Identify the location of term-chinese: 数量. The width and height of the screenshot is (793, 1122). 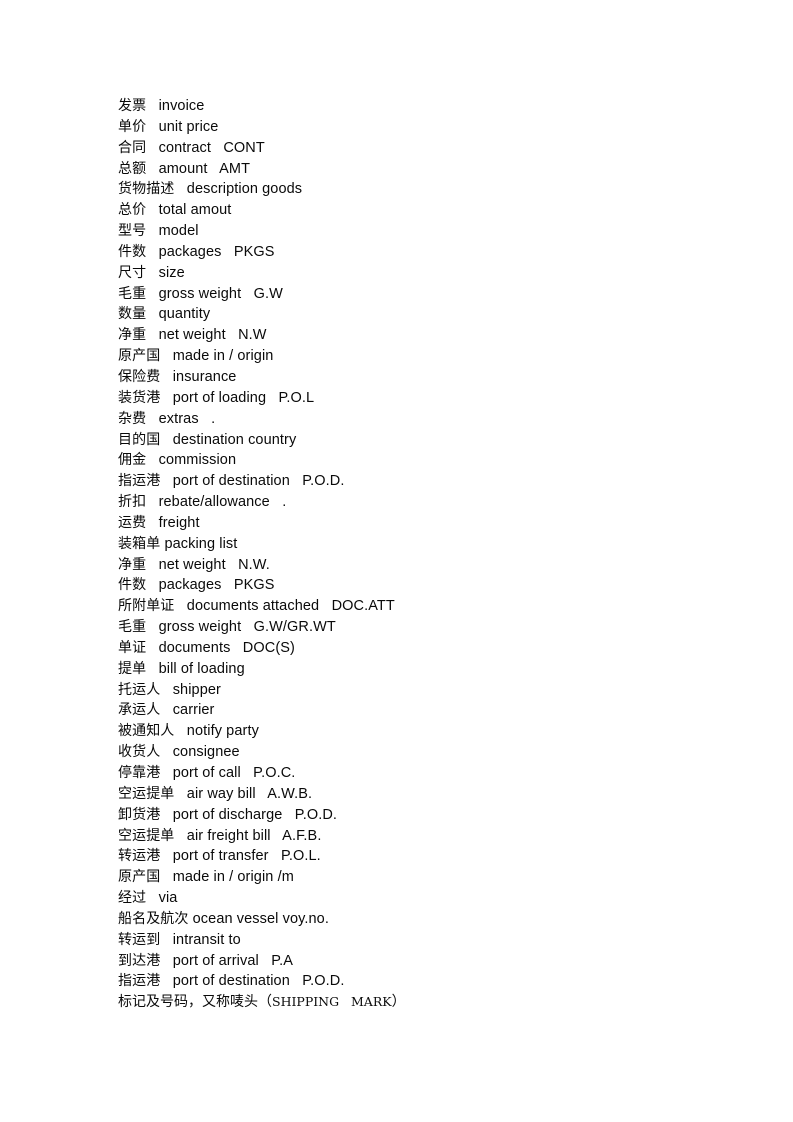
(132, 314).